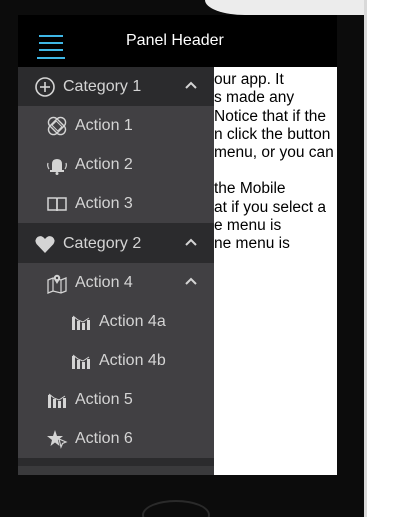 The height and width of the screenshot is (517, 412). I want to click on action-3-item: Action 3, so click(116, 203).